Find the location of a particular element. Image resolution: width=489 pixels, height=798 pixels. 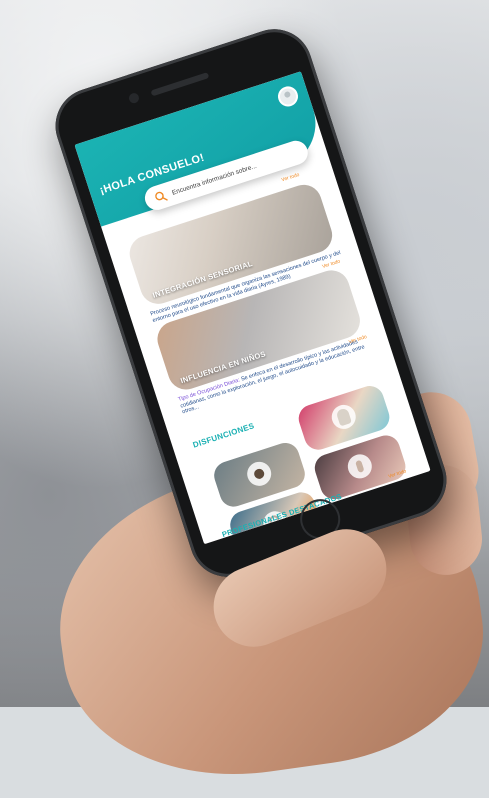

earpiece is located at coordinates (180, 84).